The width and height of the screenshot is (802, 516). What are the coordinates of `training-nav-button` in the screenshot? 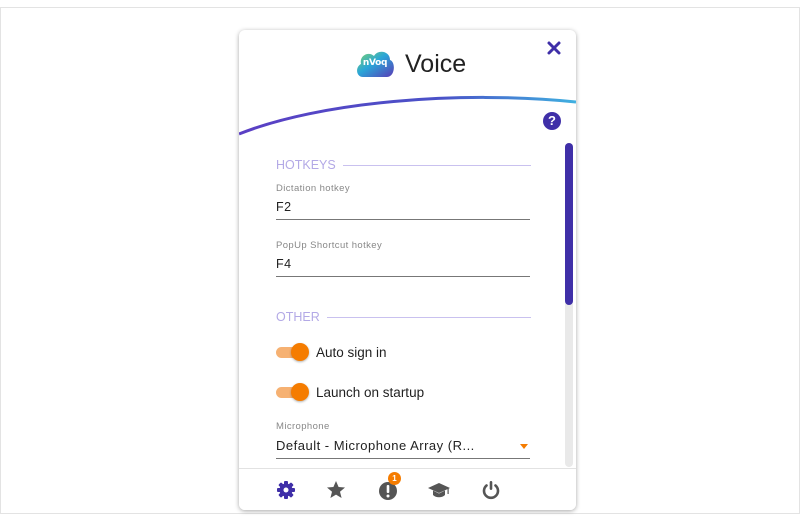 It's located at (439, 490).